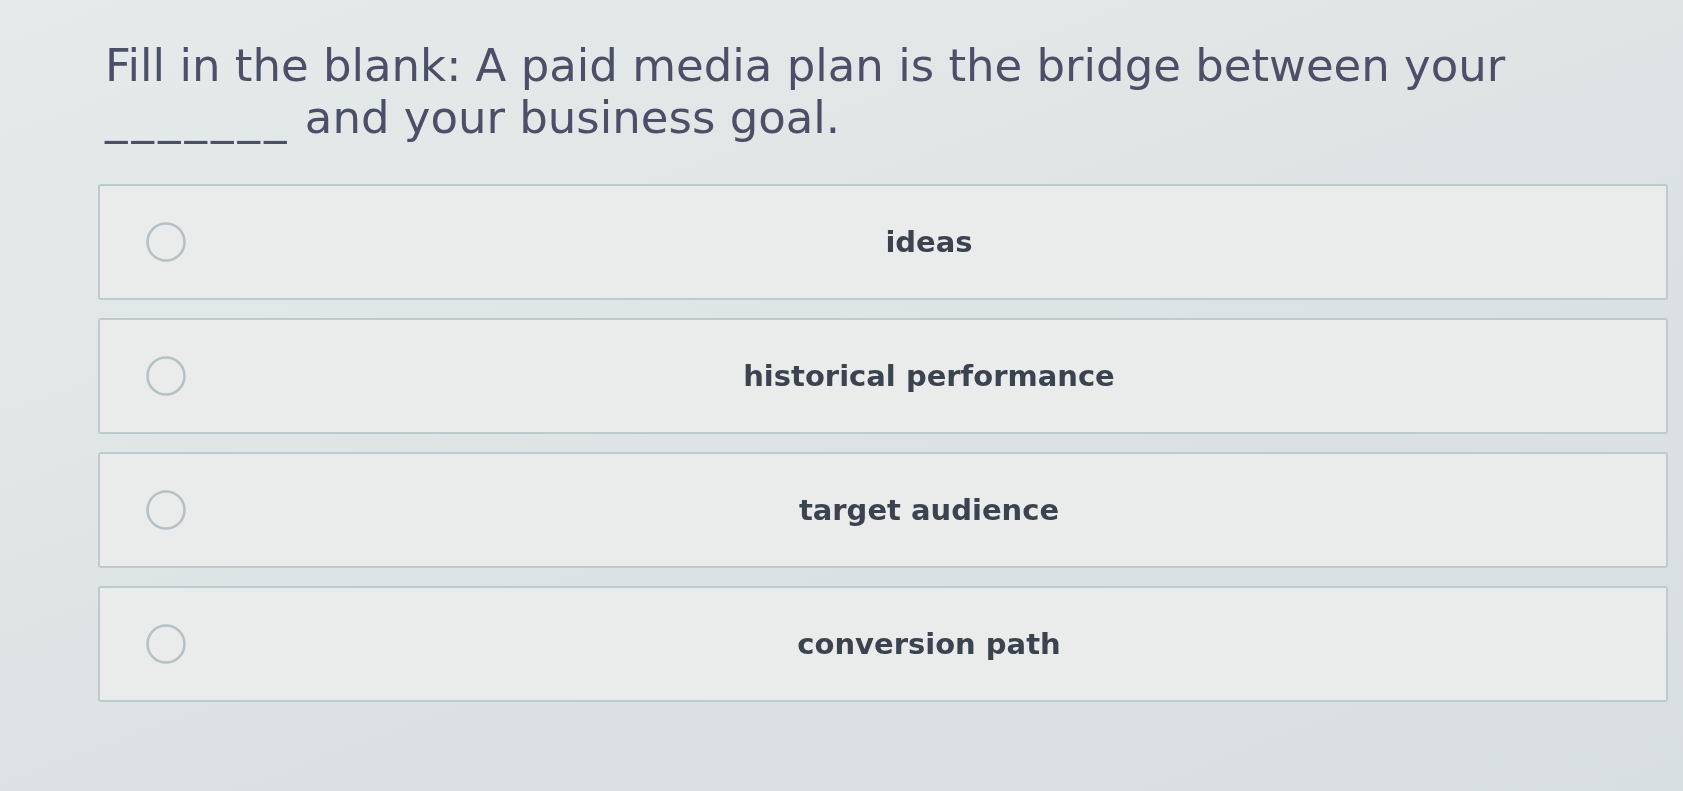 This screenshot has width=1683, height=791. What do you see at coordinates (806, 92) in the screenshot?
I see `question-text: Fill in the blank: A paid media plan is the bridge between your _______ and your business goal.` at bounding box center [806, 92].